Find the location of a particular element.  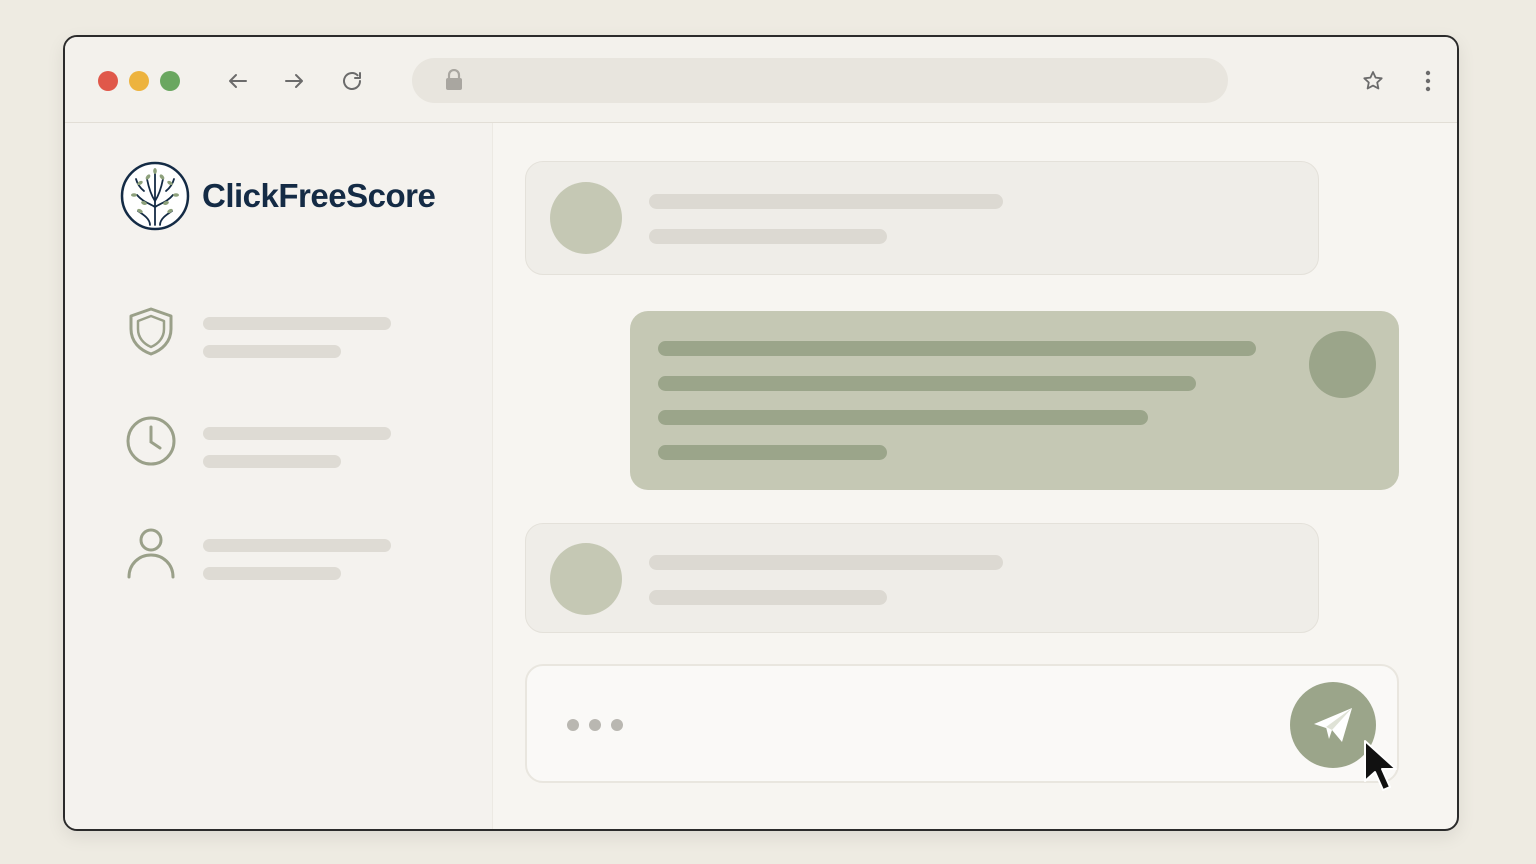

reload-icon is located at coordinates (352, 81).